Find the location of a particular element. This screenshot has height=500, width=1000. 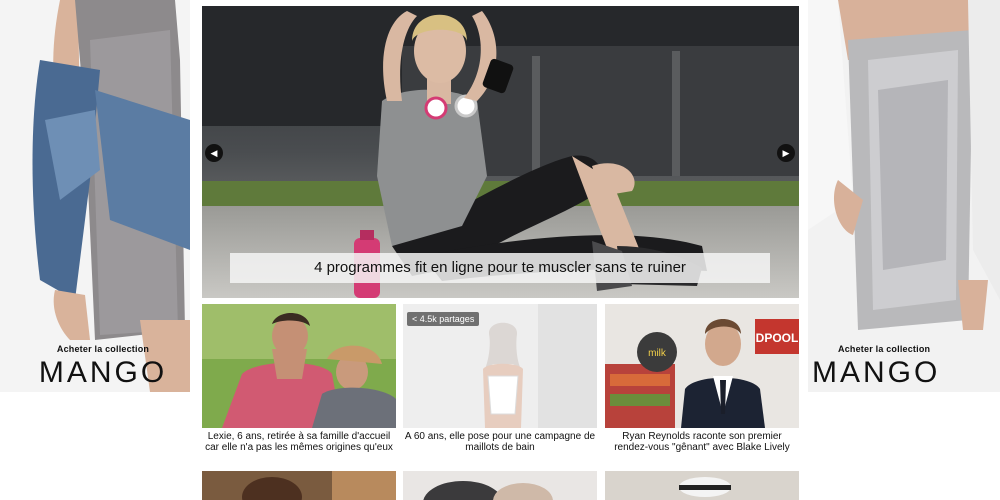

ad-model-photo-left is located at coordinates (95, 196).